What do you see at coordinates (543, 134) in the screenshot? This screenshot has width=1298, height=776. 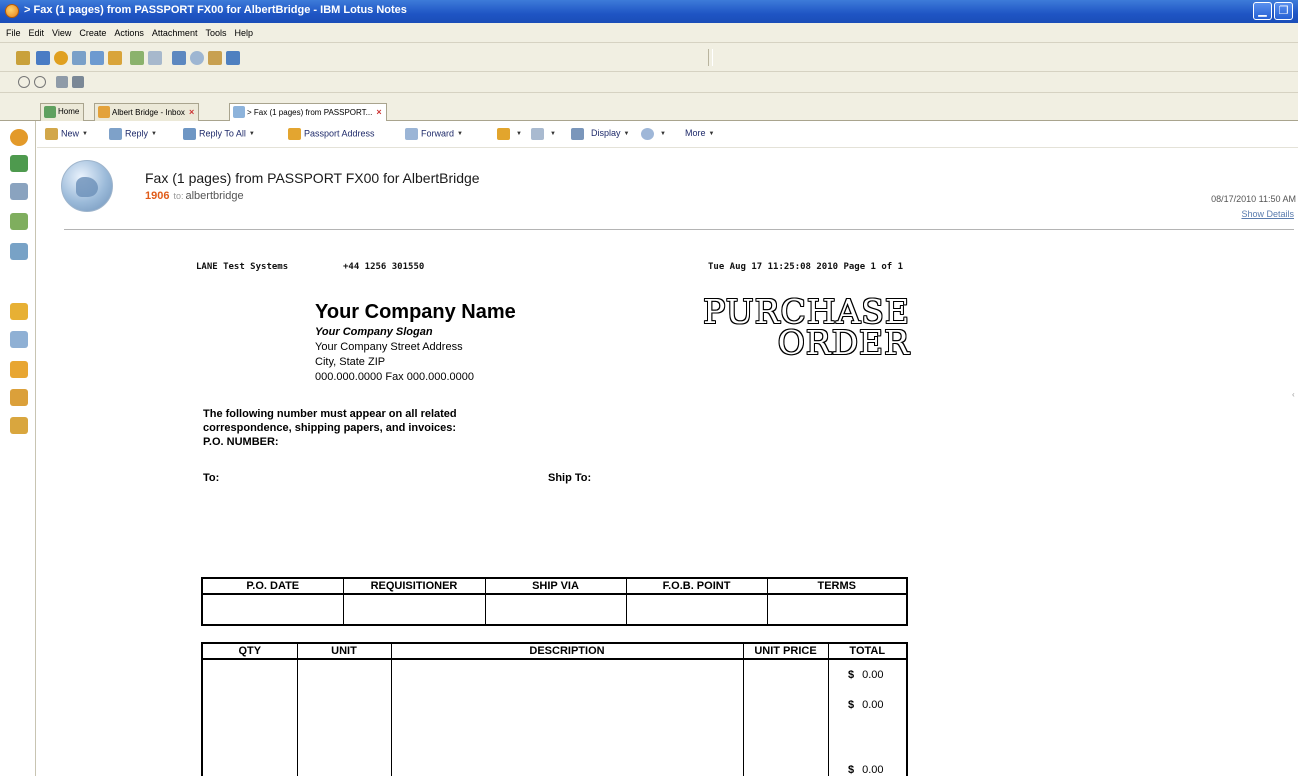 I see `follow-up-button: ▼` at bounding box center [543, 134].